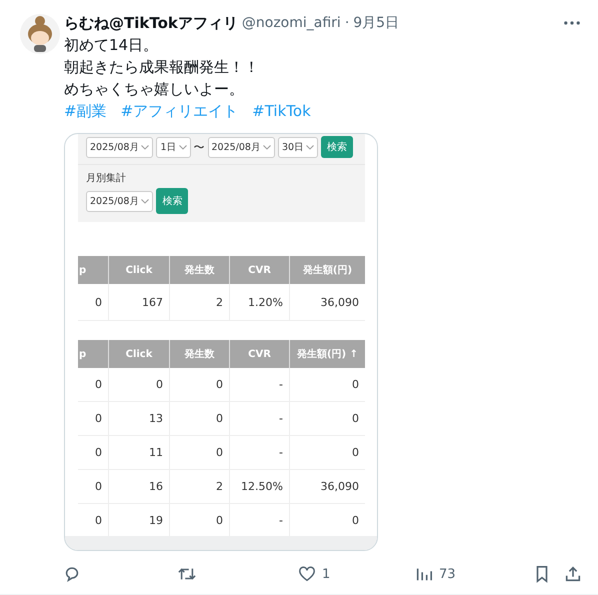  Describe the element at coordinates (139, 453) in the screenshot. I see `table-cell: 11` at that location.